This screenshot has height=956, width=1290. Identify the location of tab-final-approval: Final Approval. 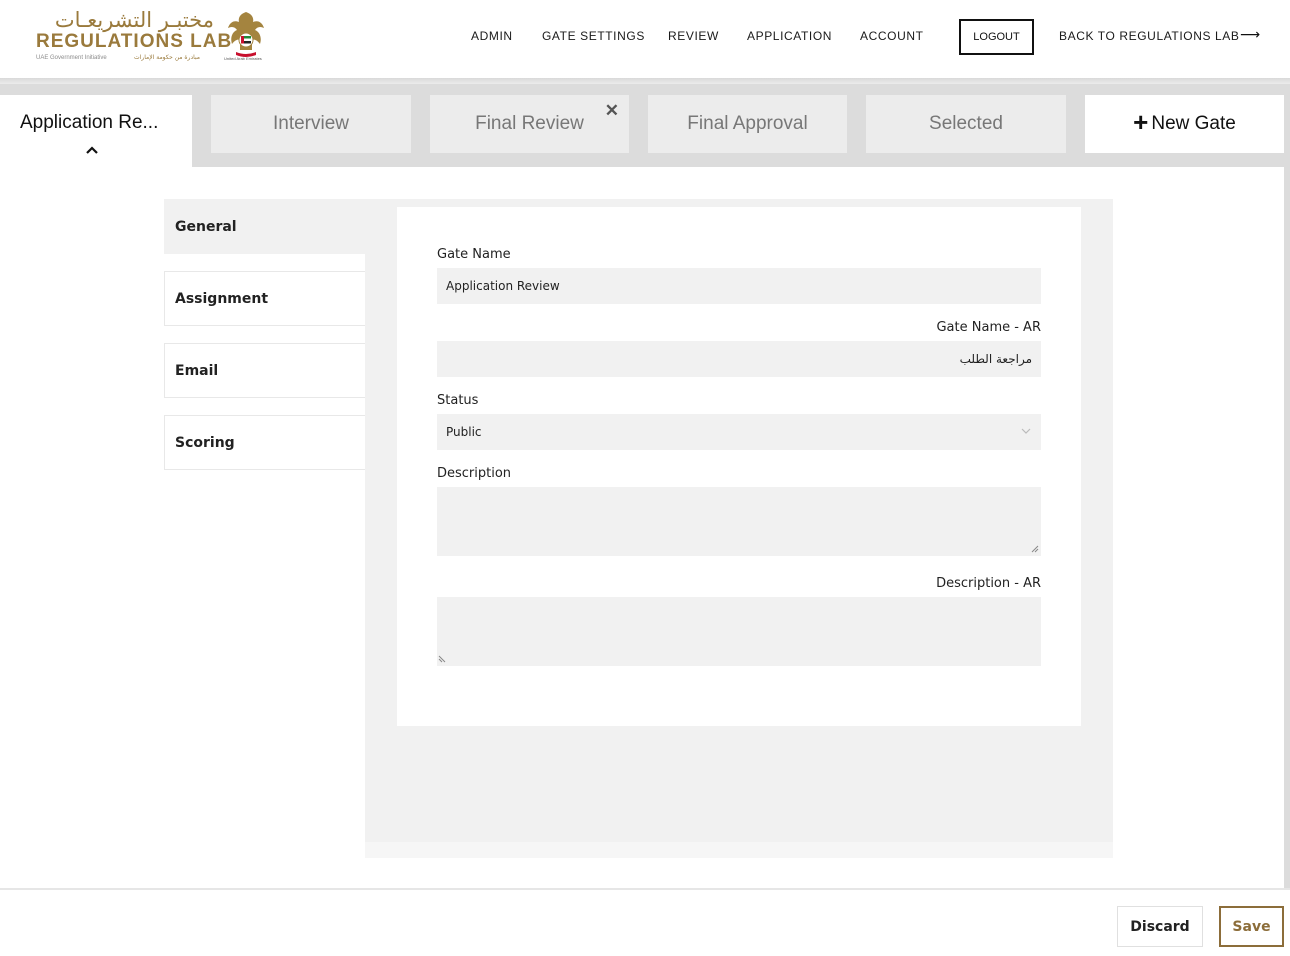
(747, 124).